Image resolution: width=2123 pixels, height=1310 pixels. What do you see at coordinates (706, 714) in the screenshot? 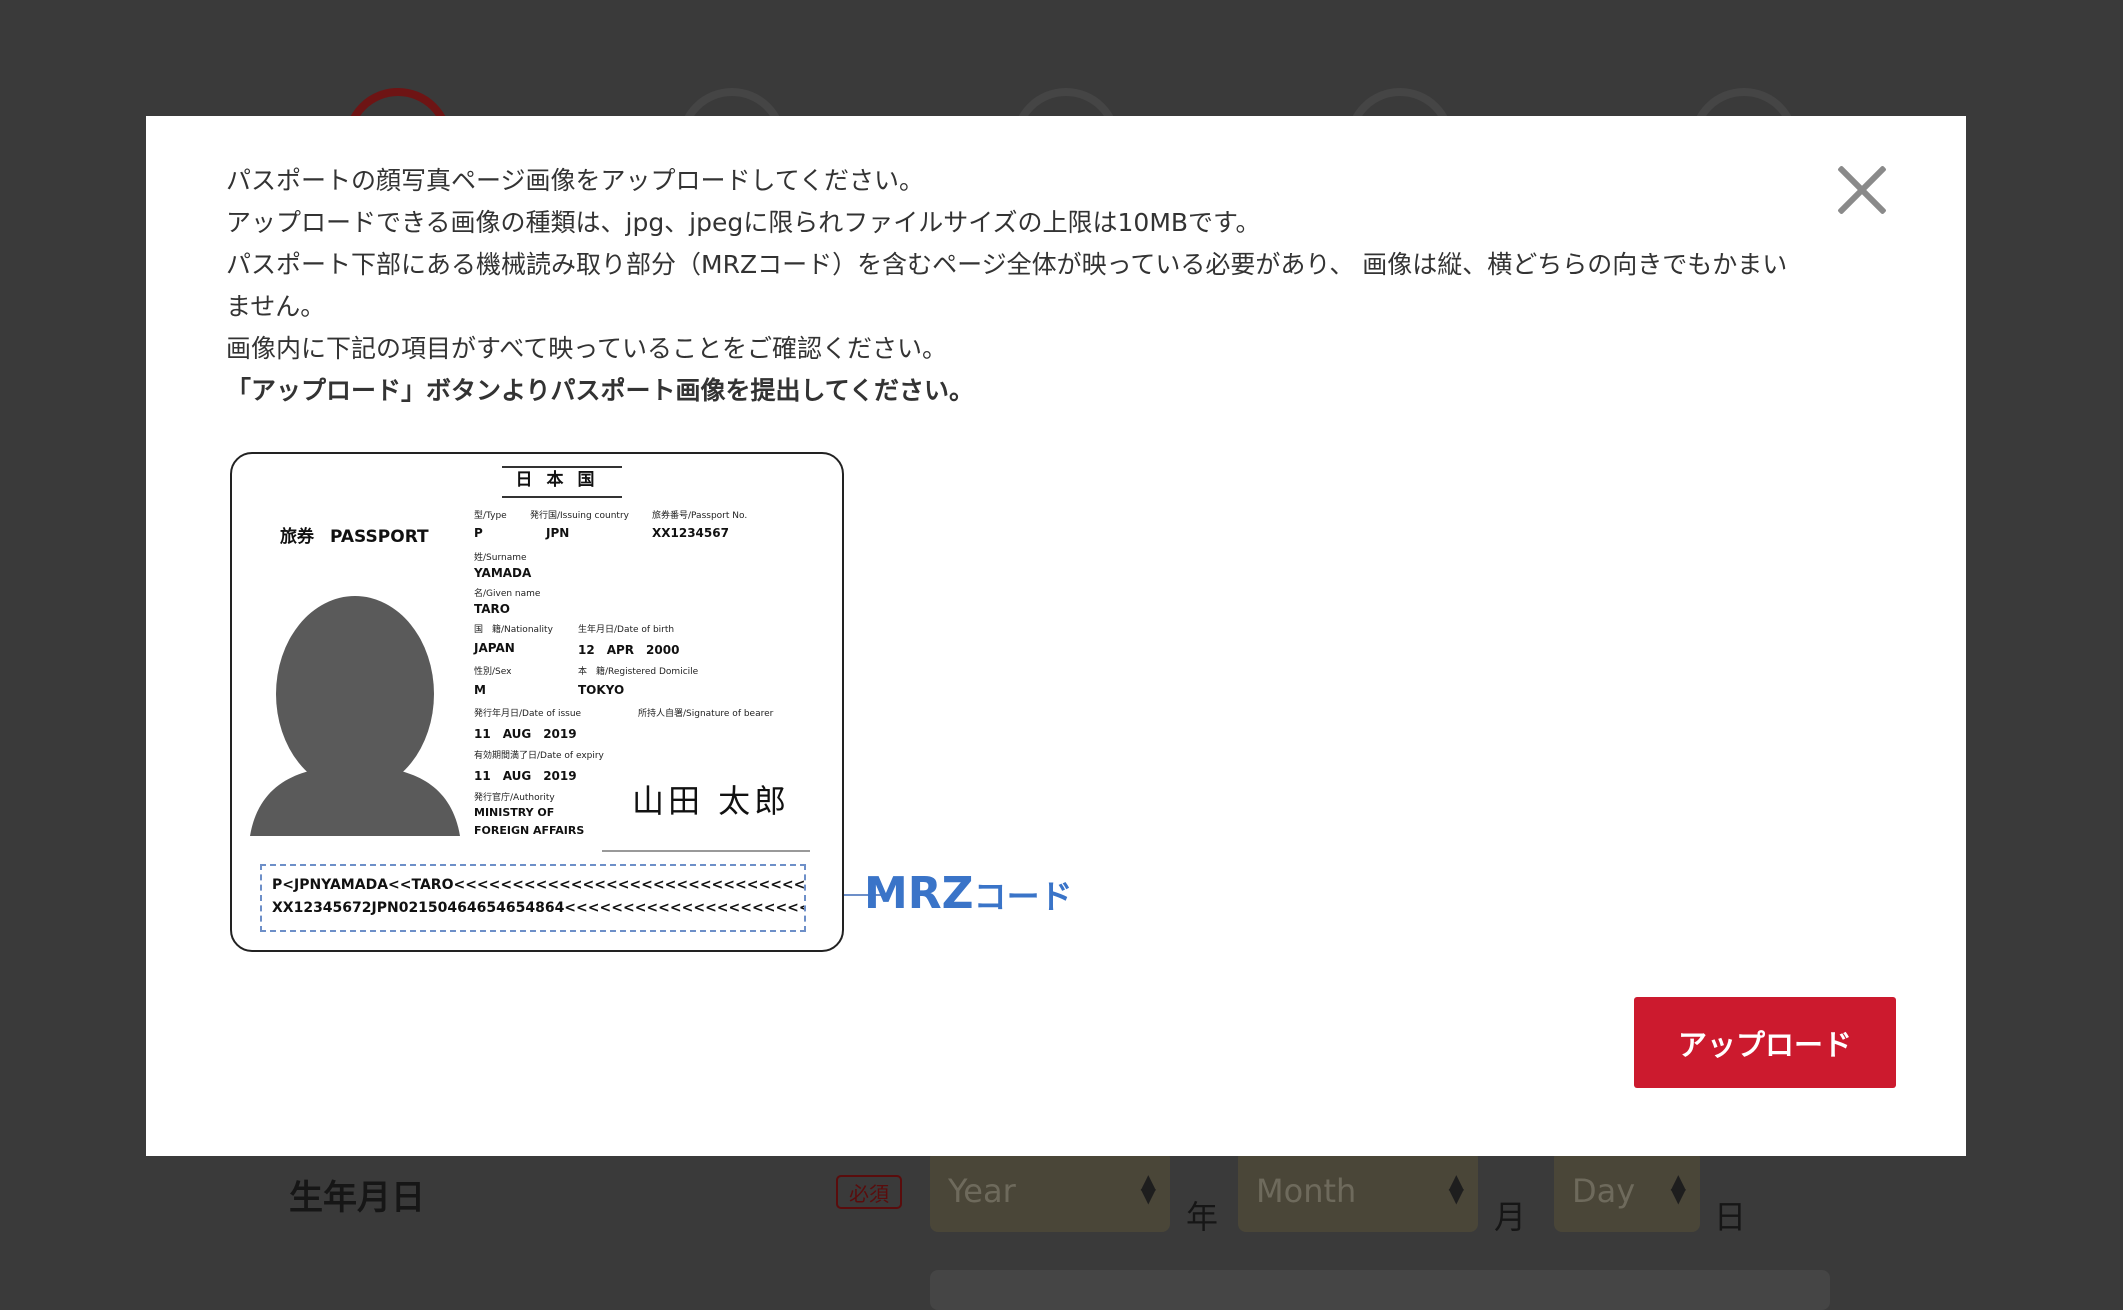
I see `signature-label: 所持人自署/Signature of bearer` at bounding box center [706, 714].